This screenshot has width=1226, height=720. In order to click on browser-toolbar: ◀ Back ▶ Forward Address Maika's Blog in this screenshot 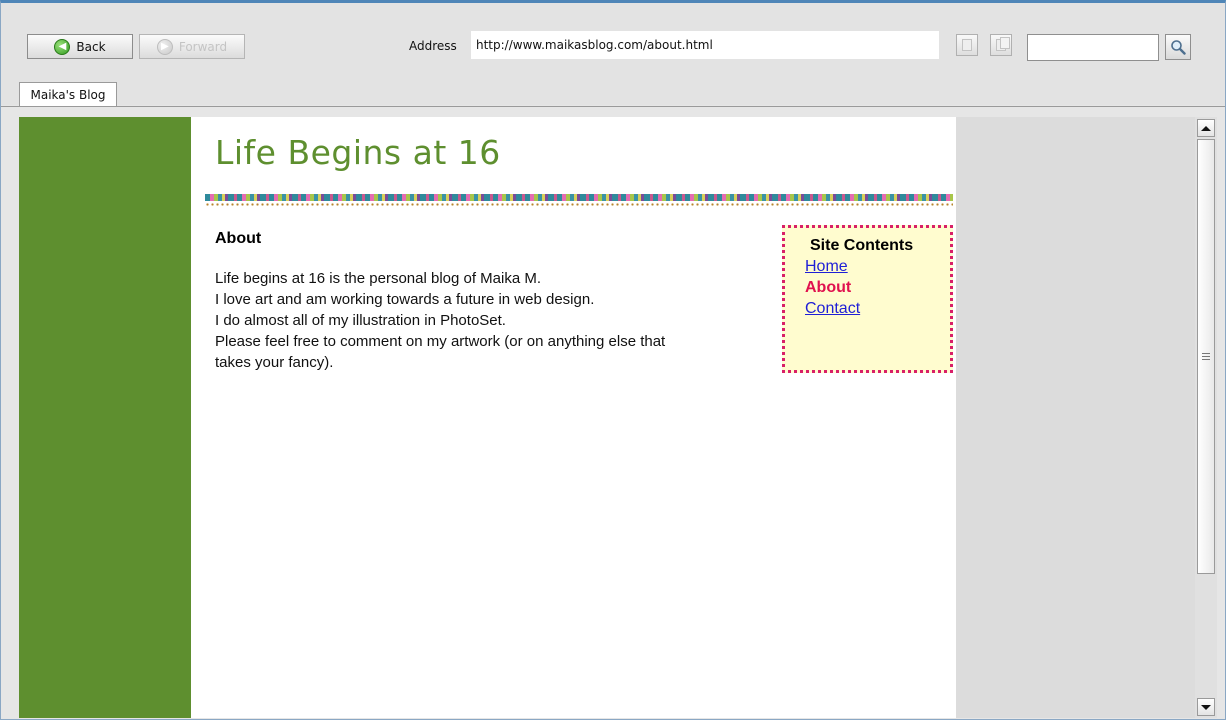, I will do `click(613, 55)`.